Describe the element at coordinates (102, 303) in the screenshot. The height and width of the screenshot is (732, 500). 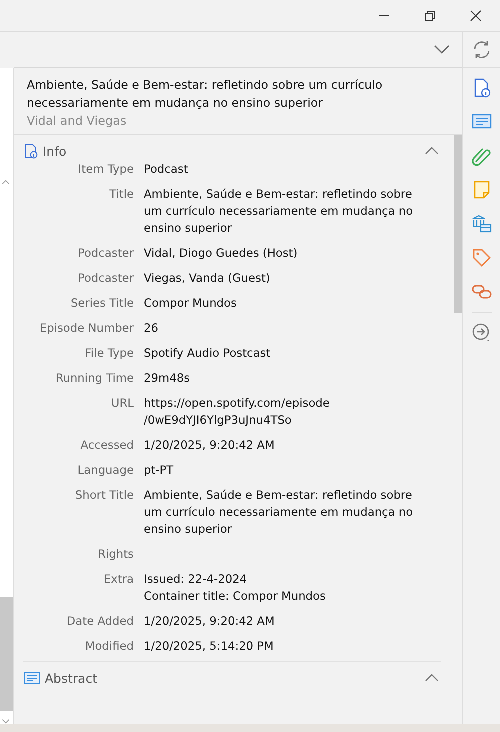
I see `field-label: Series Title` at that location.